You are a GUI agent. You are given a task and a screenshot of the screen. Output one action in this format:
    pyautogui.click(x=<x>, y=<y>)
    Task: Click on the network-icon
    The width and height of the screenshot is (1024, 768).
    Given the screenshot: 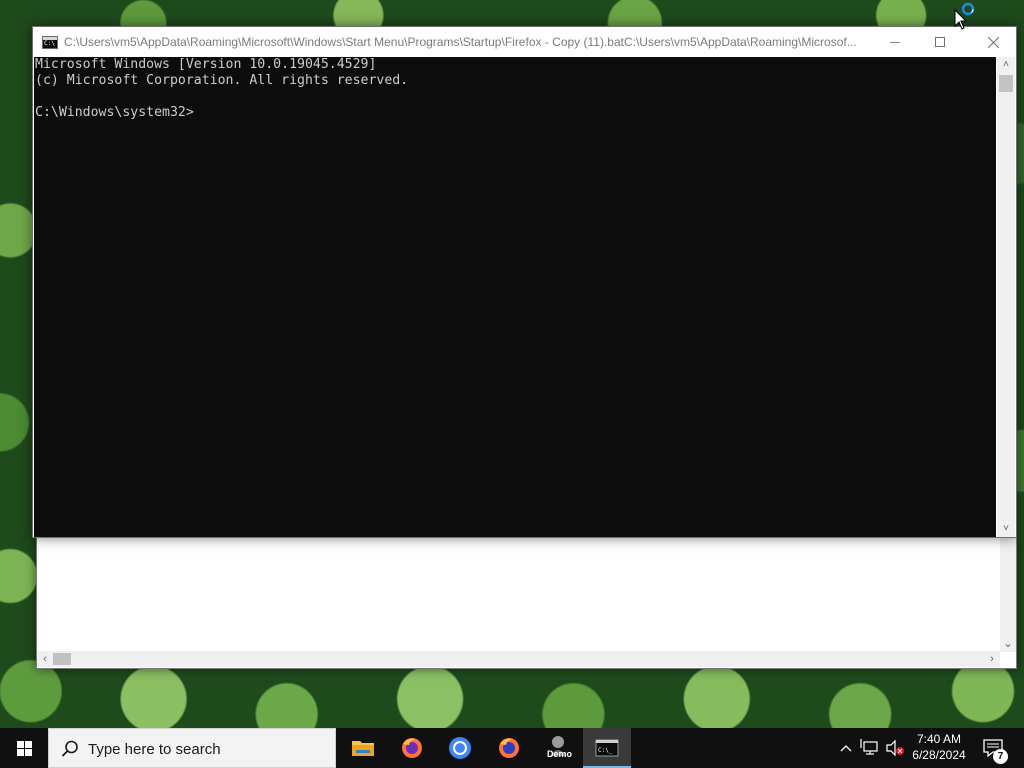 What is the action you would take?
    pyautogui.click(x=869, y=747)
    